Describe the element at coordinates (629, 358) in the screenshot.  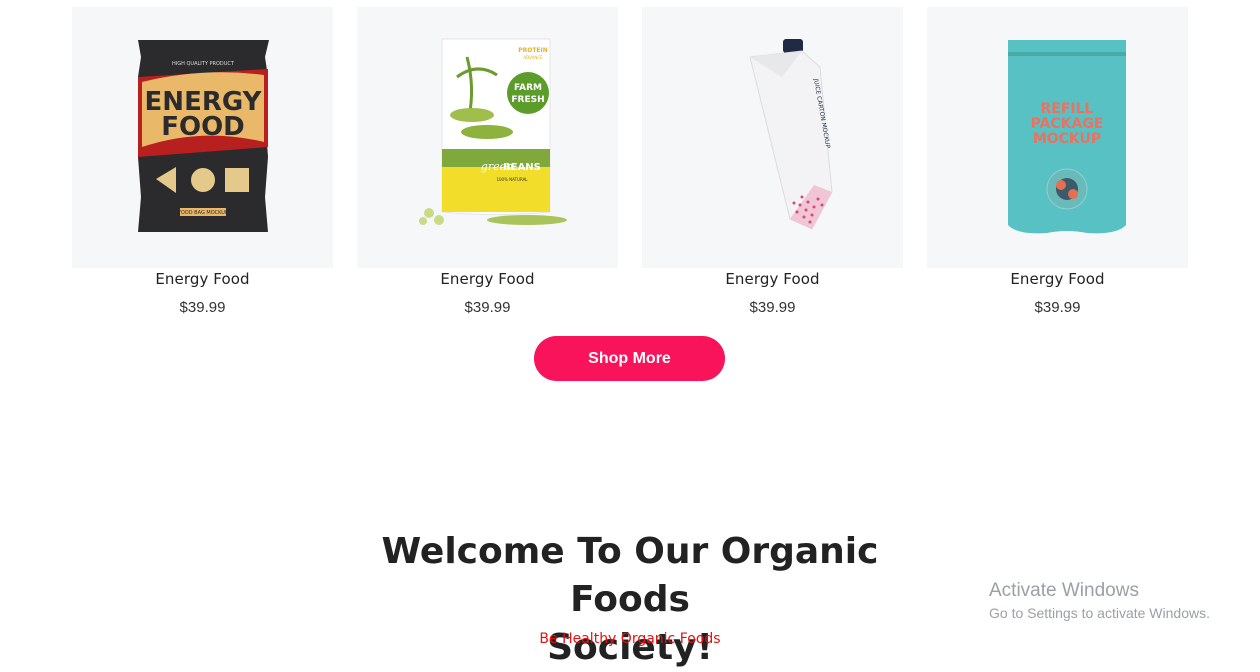
I see `shop-more-button: Shop More` at that location.